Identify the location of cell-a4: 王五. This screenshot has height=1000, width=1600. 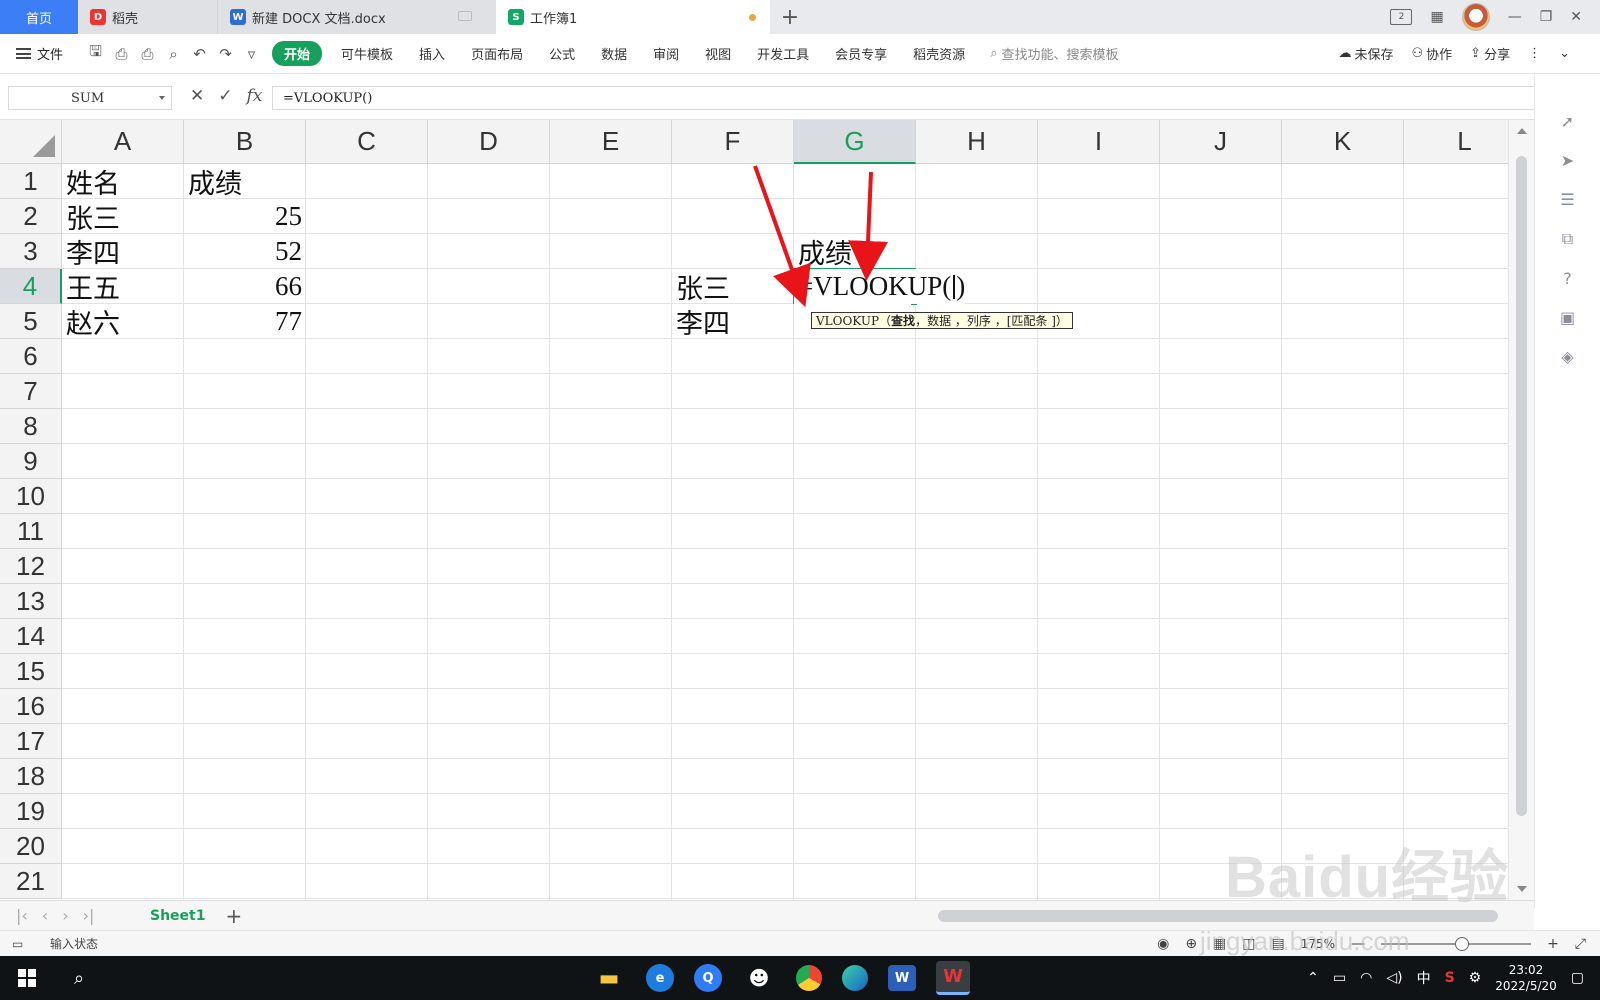
(91, 287).